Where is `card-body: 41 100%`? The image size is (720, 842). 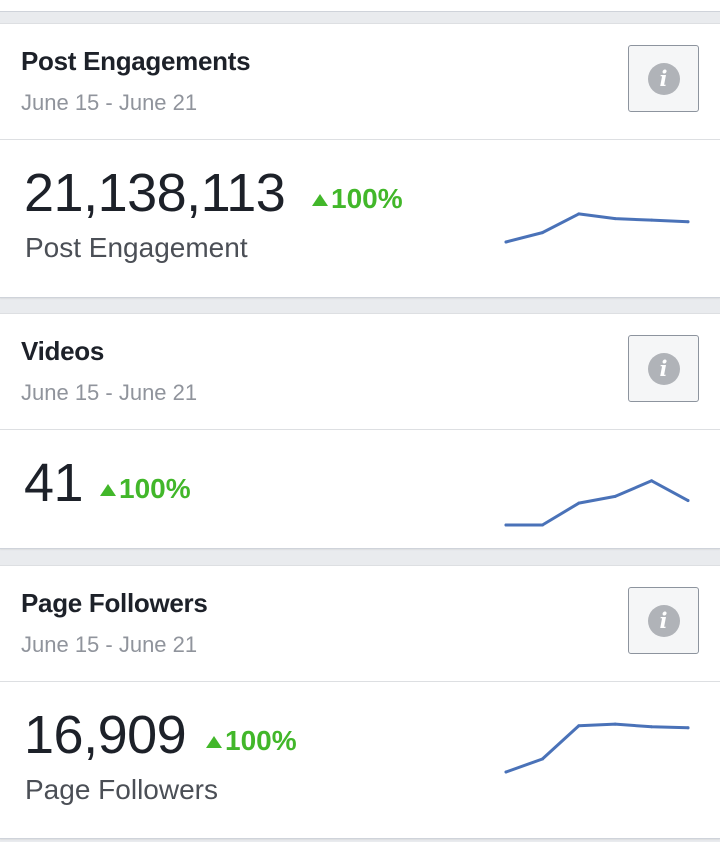 card-body: 41 100% is located at coordinates (360, 489).